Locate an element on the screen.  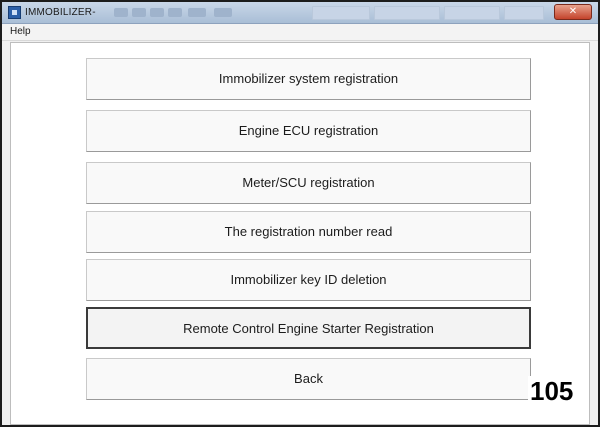
immobilizer-key-id-deletion-button: Immobilizer key ID deletion is located at coordinates (308, 280).